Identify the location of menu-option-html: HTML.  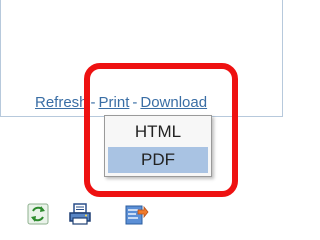
(158, 132).